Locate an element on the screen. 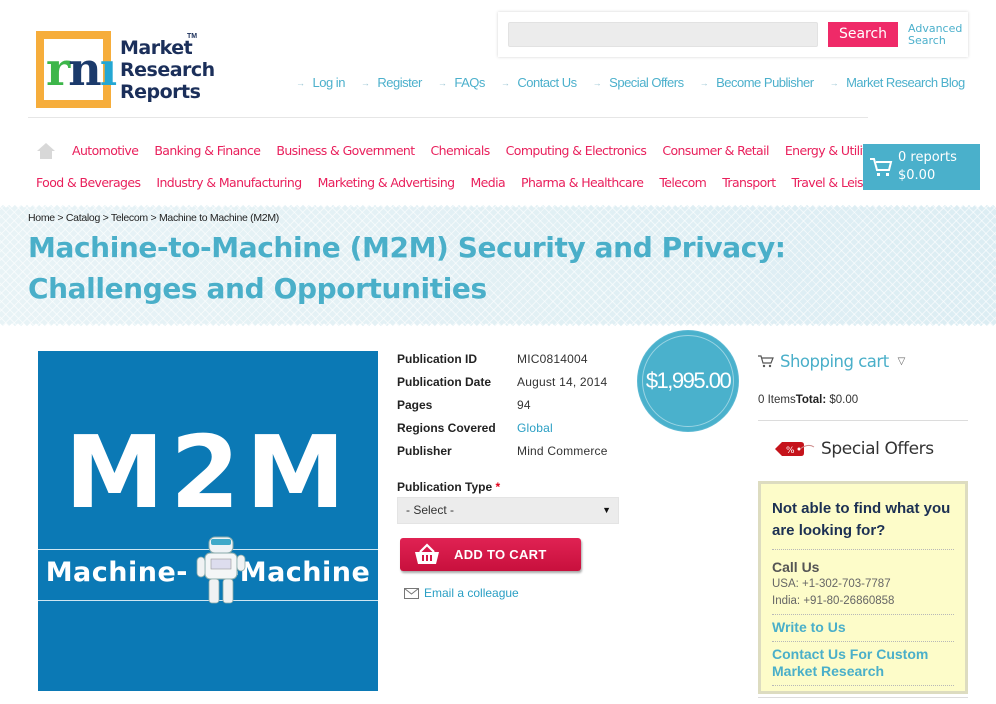 The width and height of the screenshot is (996, 704). breadcrumb-item: Catalog is located at coordinates (83, 218).